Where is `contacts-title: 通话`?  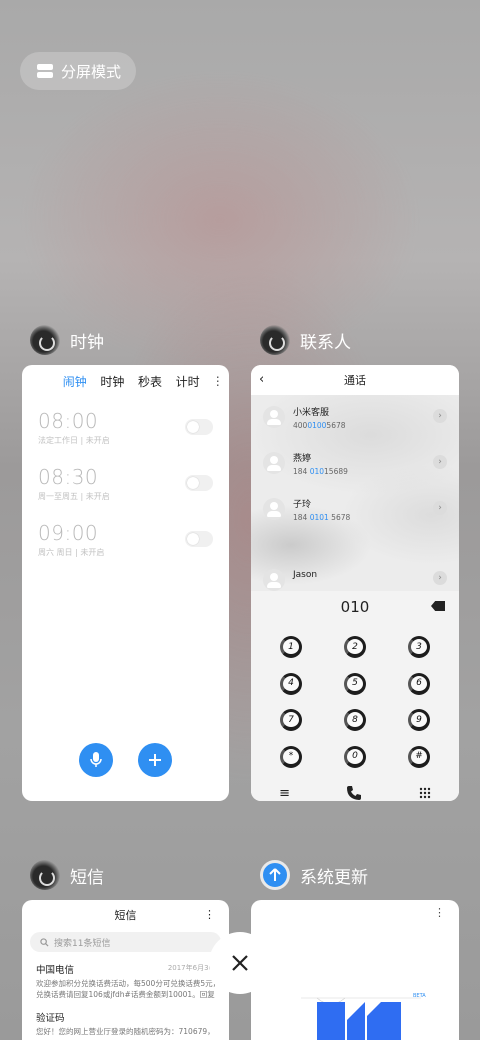
contacts-title: 通话 is located at coordinates (355, 380).